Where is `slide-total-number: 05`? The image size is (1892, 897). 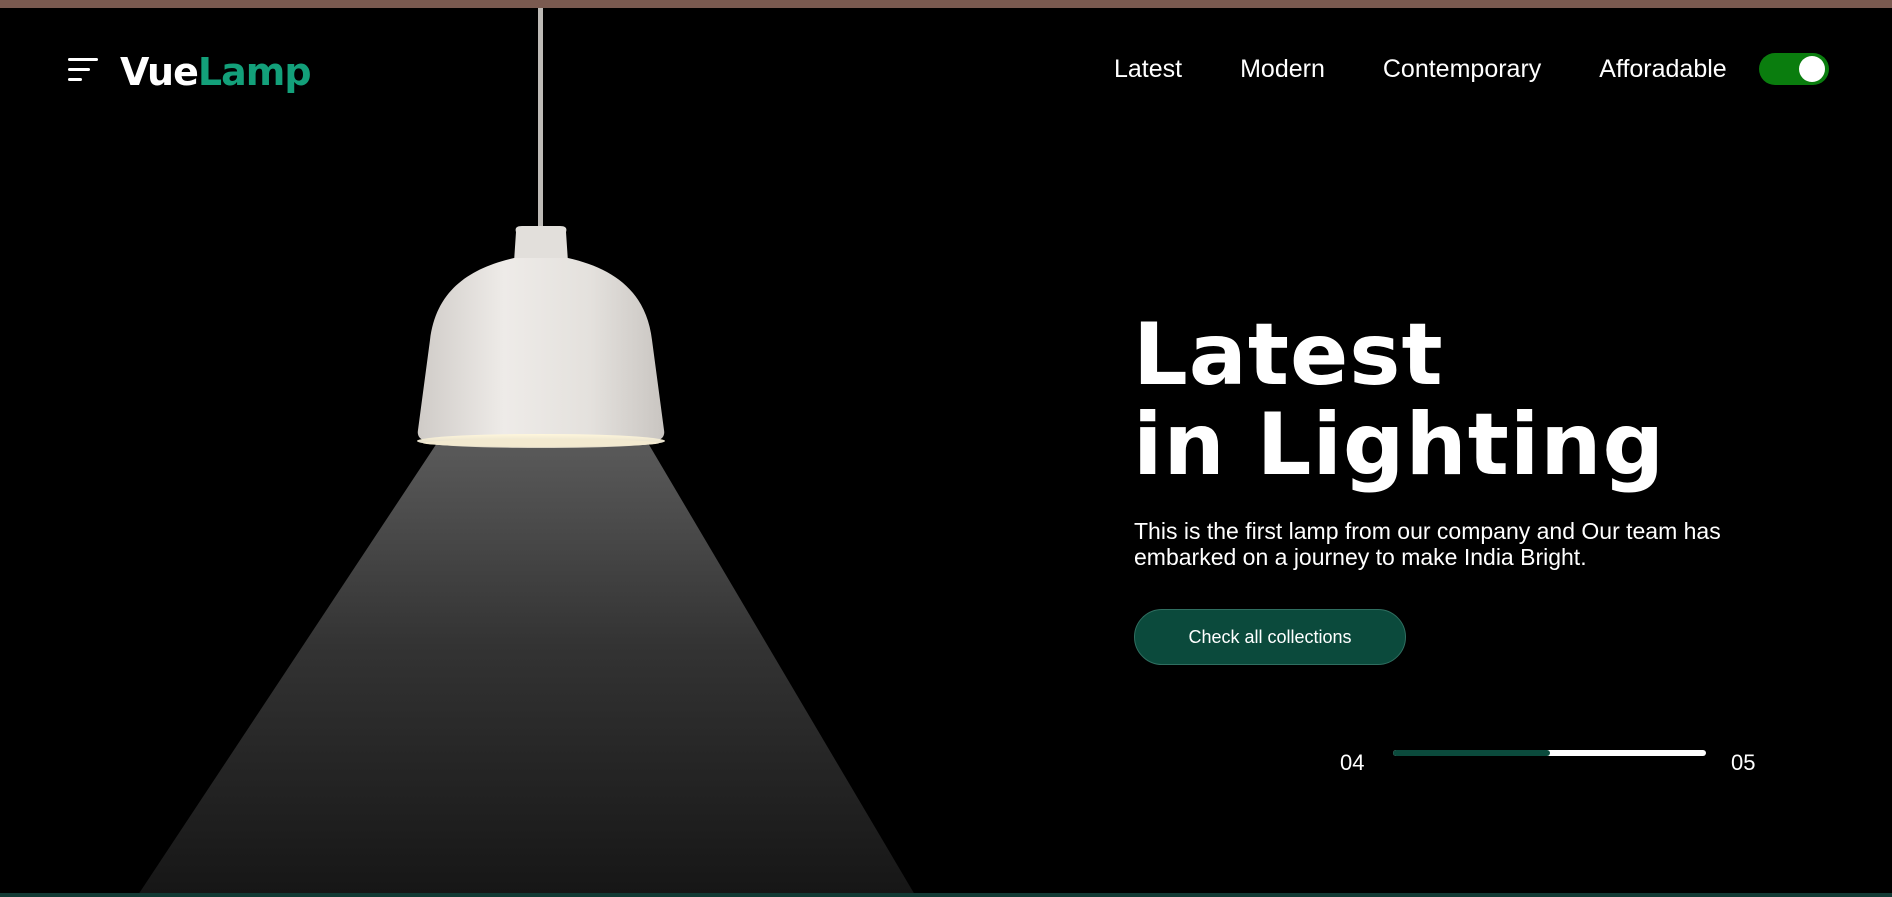
slide-total-number: 05 is located at coordinates (1743, 762).